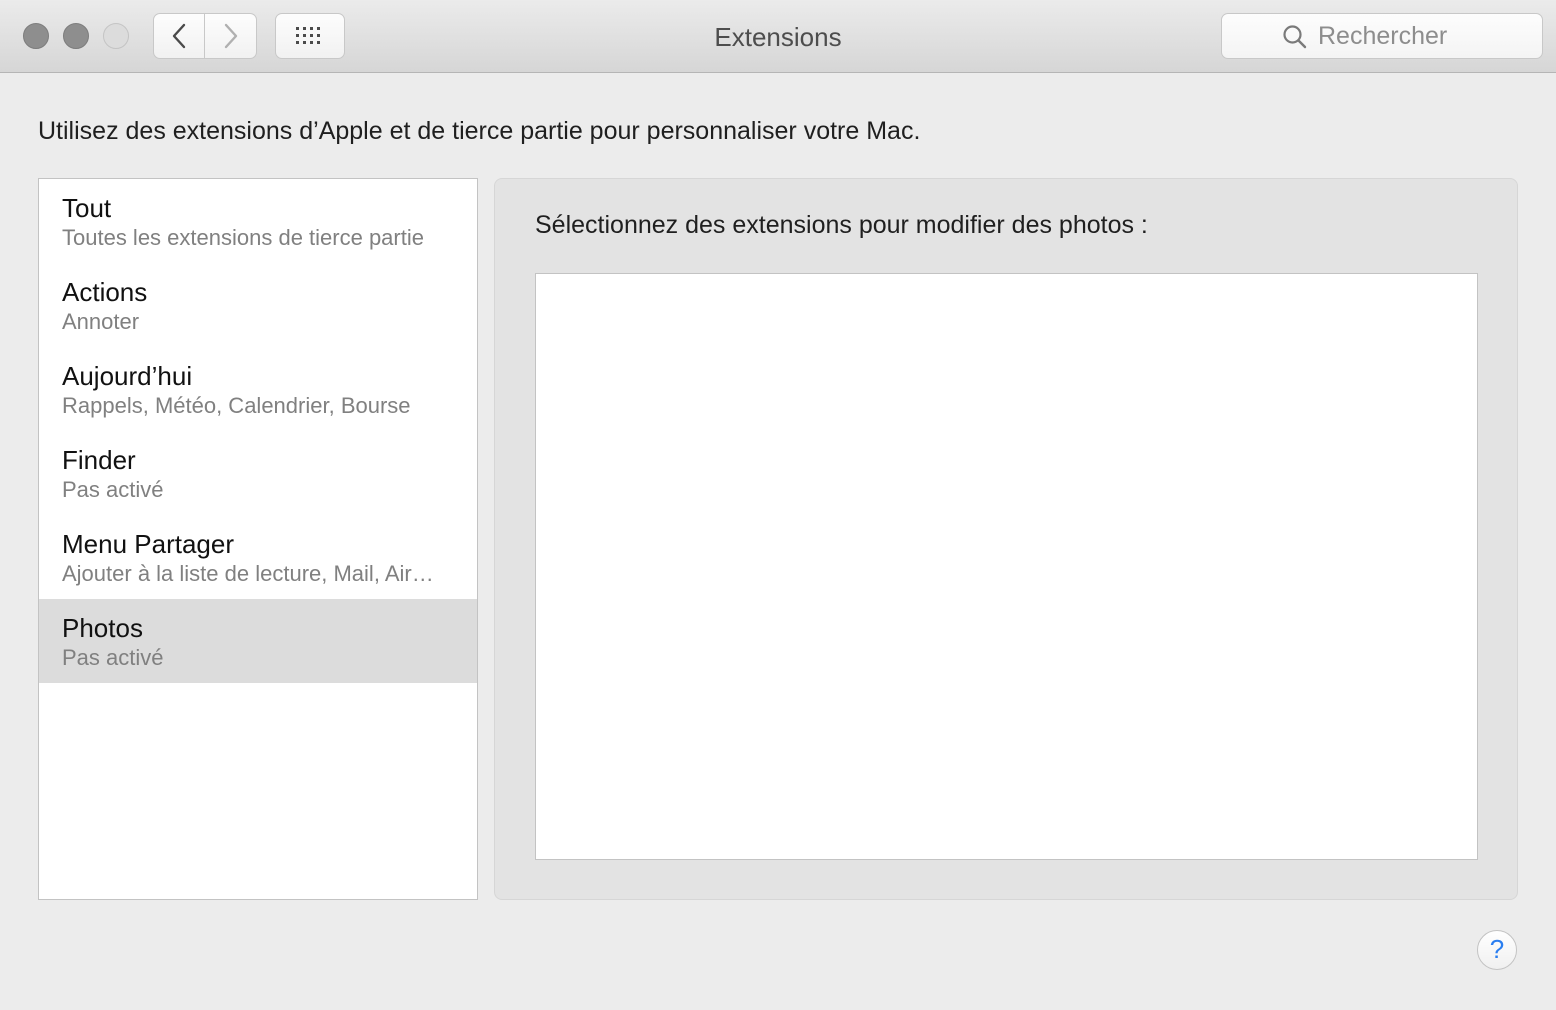  What do you see at coordinates (87, 208) in the screenshot?
I see `list-item-title: Tout` at bounding box center [87, 208].